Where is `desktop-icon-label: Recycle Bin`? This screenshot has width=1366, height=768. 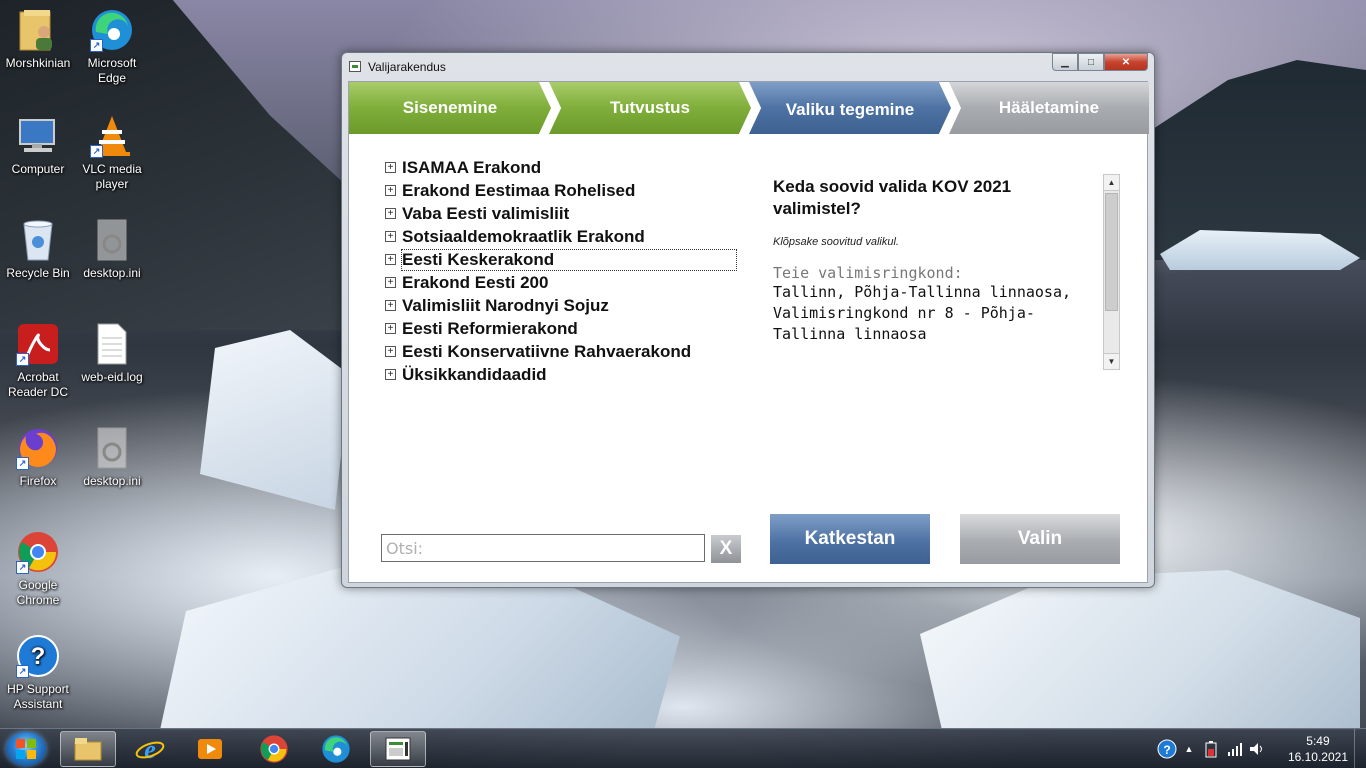 desktop-icon-label: Recycle Bin is located at coordinates (38, 273).